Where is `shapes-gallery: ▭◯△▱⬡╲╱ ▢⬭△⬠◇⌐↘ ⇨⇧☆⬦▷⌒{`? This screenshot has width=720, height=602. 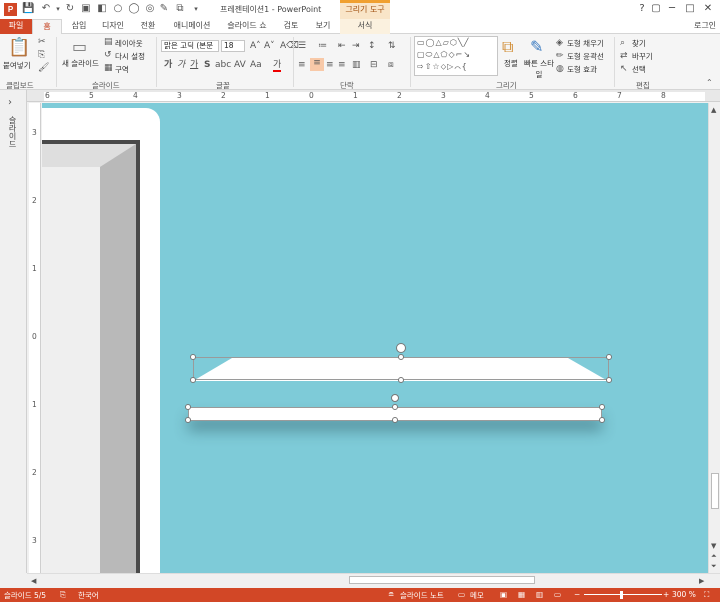 shapes-gallery: ▭◯△▱⬡╲╱ ▢⬭△⬠◇⌐↘ ⇨⇧☆⬦▷⌒{ is located at coordinates (456, 56).